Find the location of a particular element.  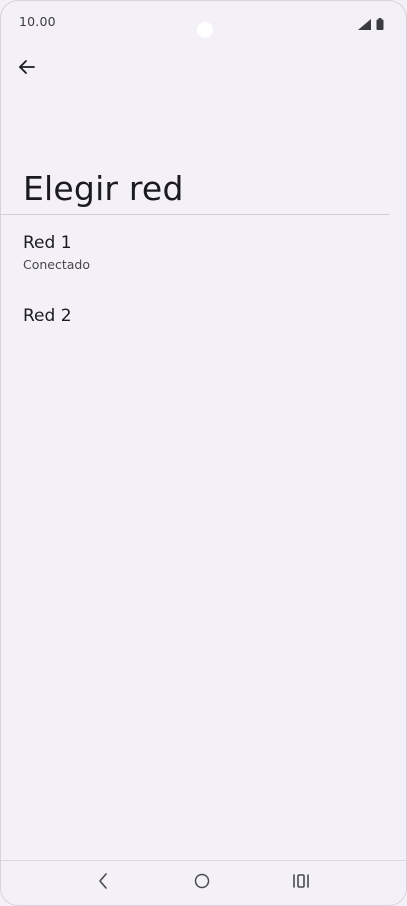

nav-recents-button is located at coordinates (301, 883).